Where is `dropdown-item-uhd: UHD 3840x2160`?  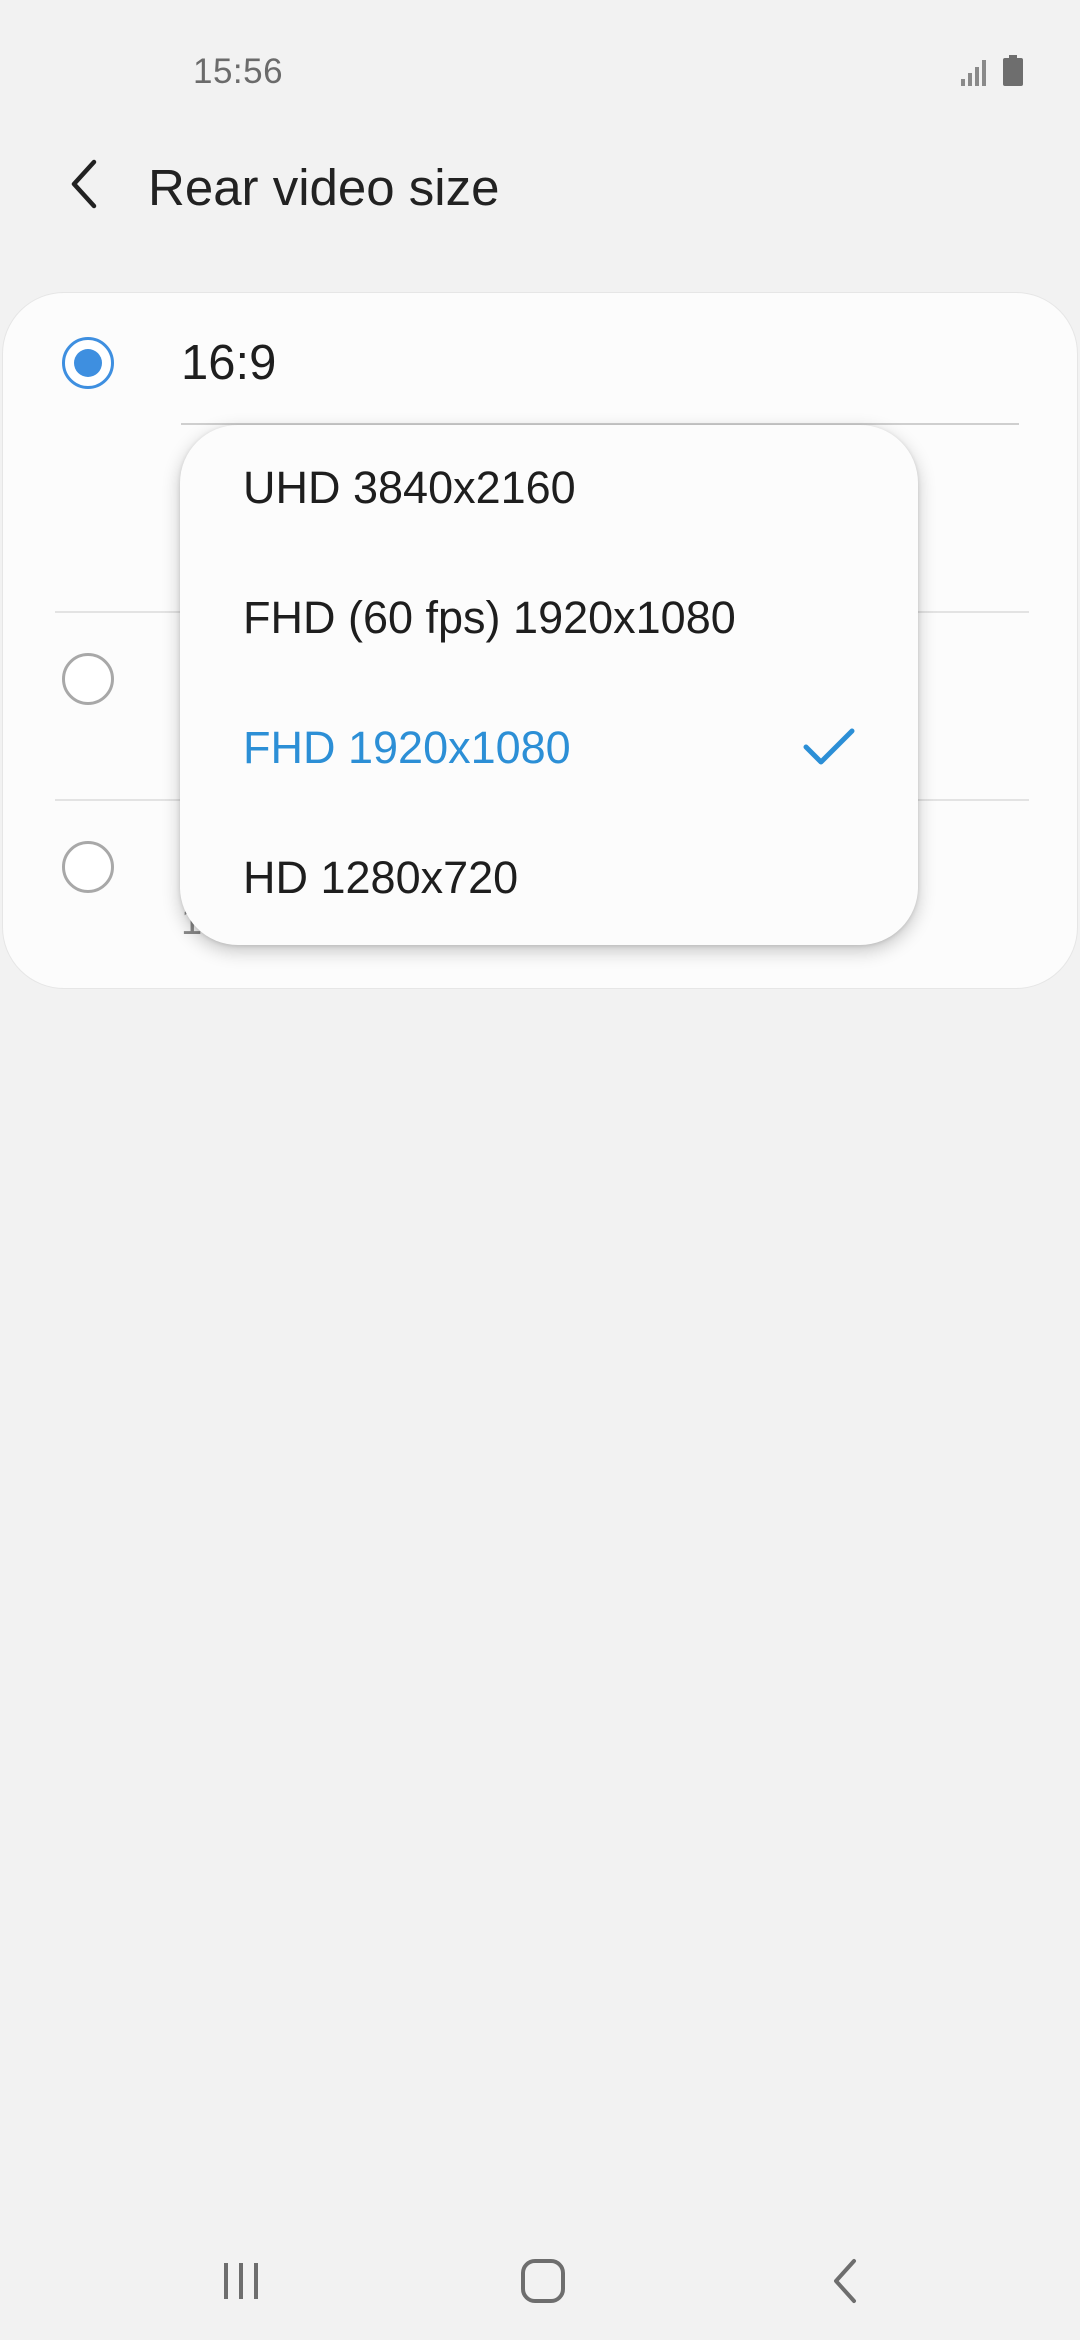 dropdown-item-uhd: UHD 3840x2160 is located at coordinates (549, 490).